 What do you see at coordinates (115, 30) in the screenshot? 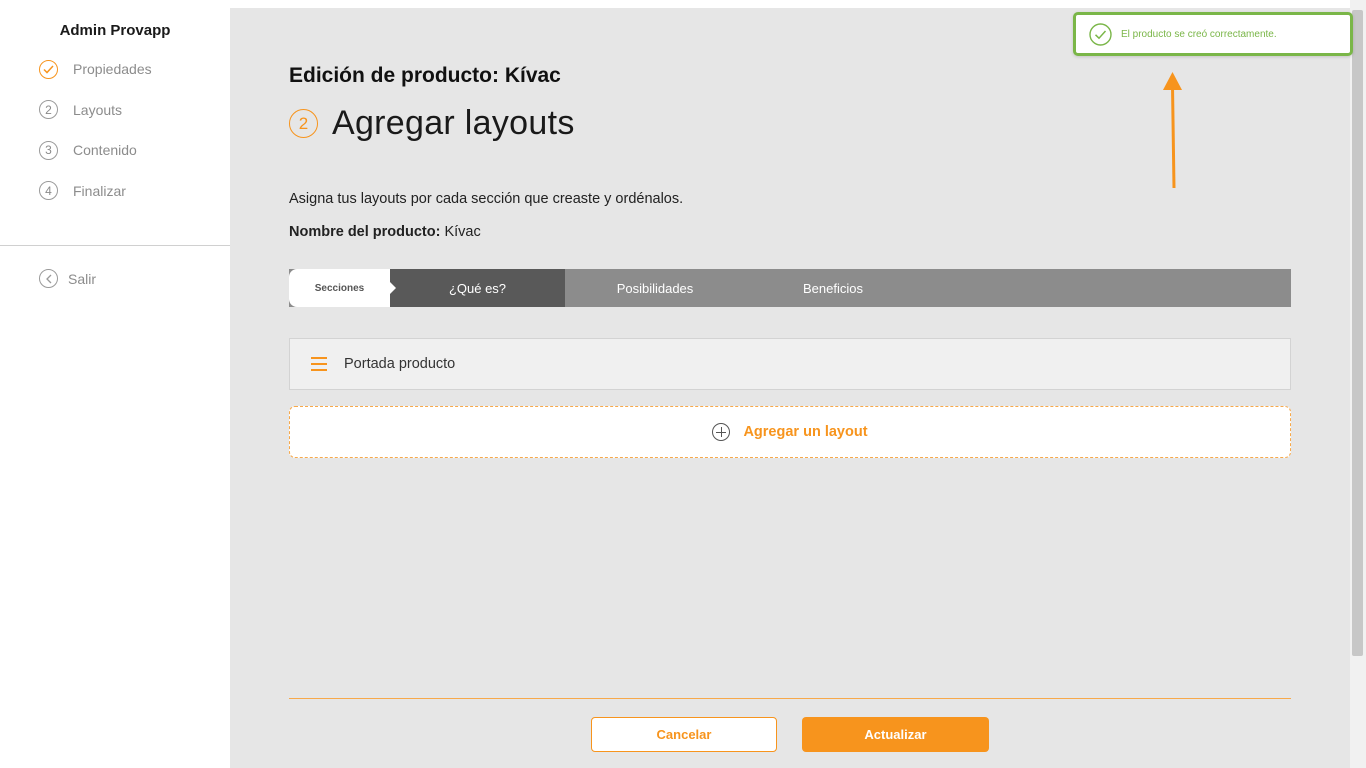
I see `app-title: Admin Provapp` at bounding box center [115, 30].